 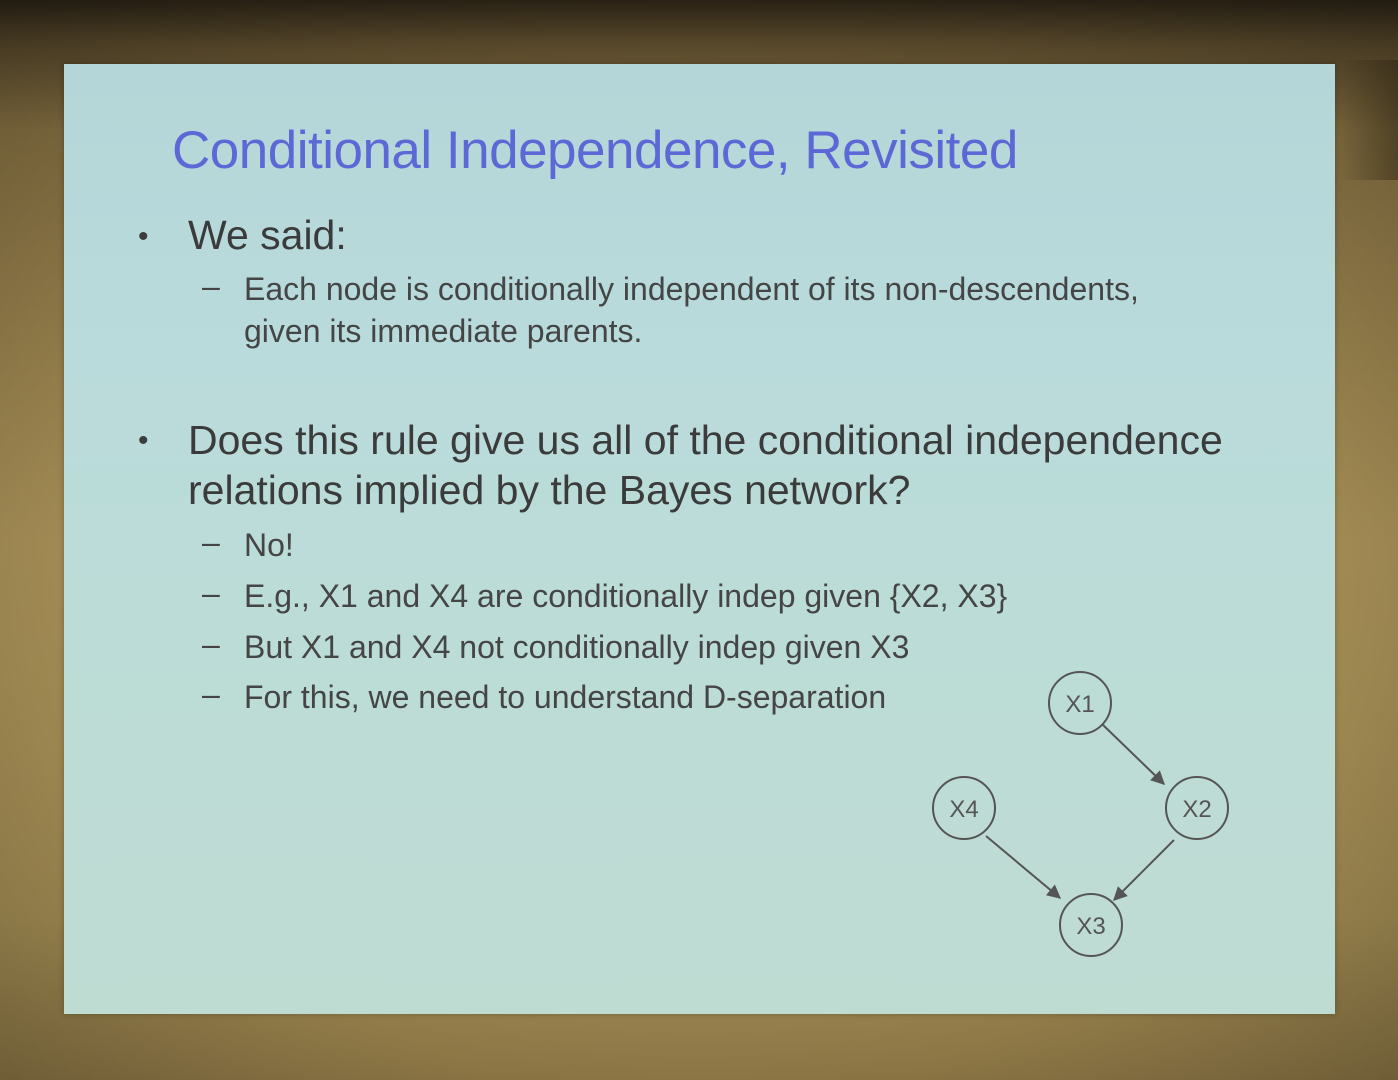 I want to click on edge-x2-x3, so click(x=1144, y=870).